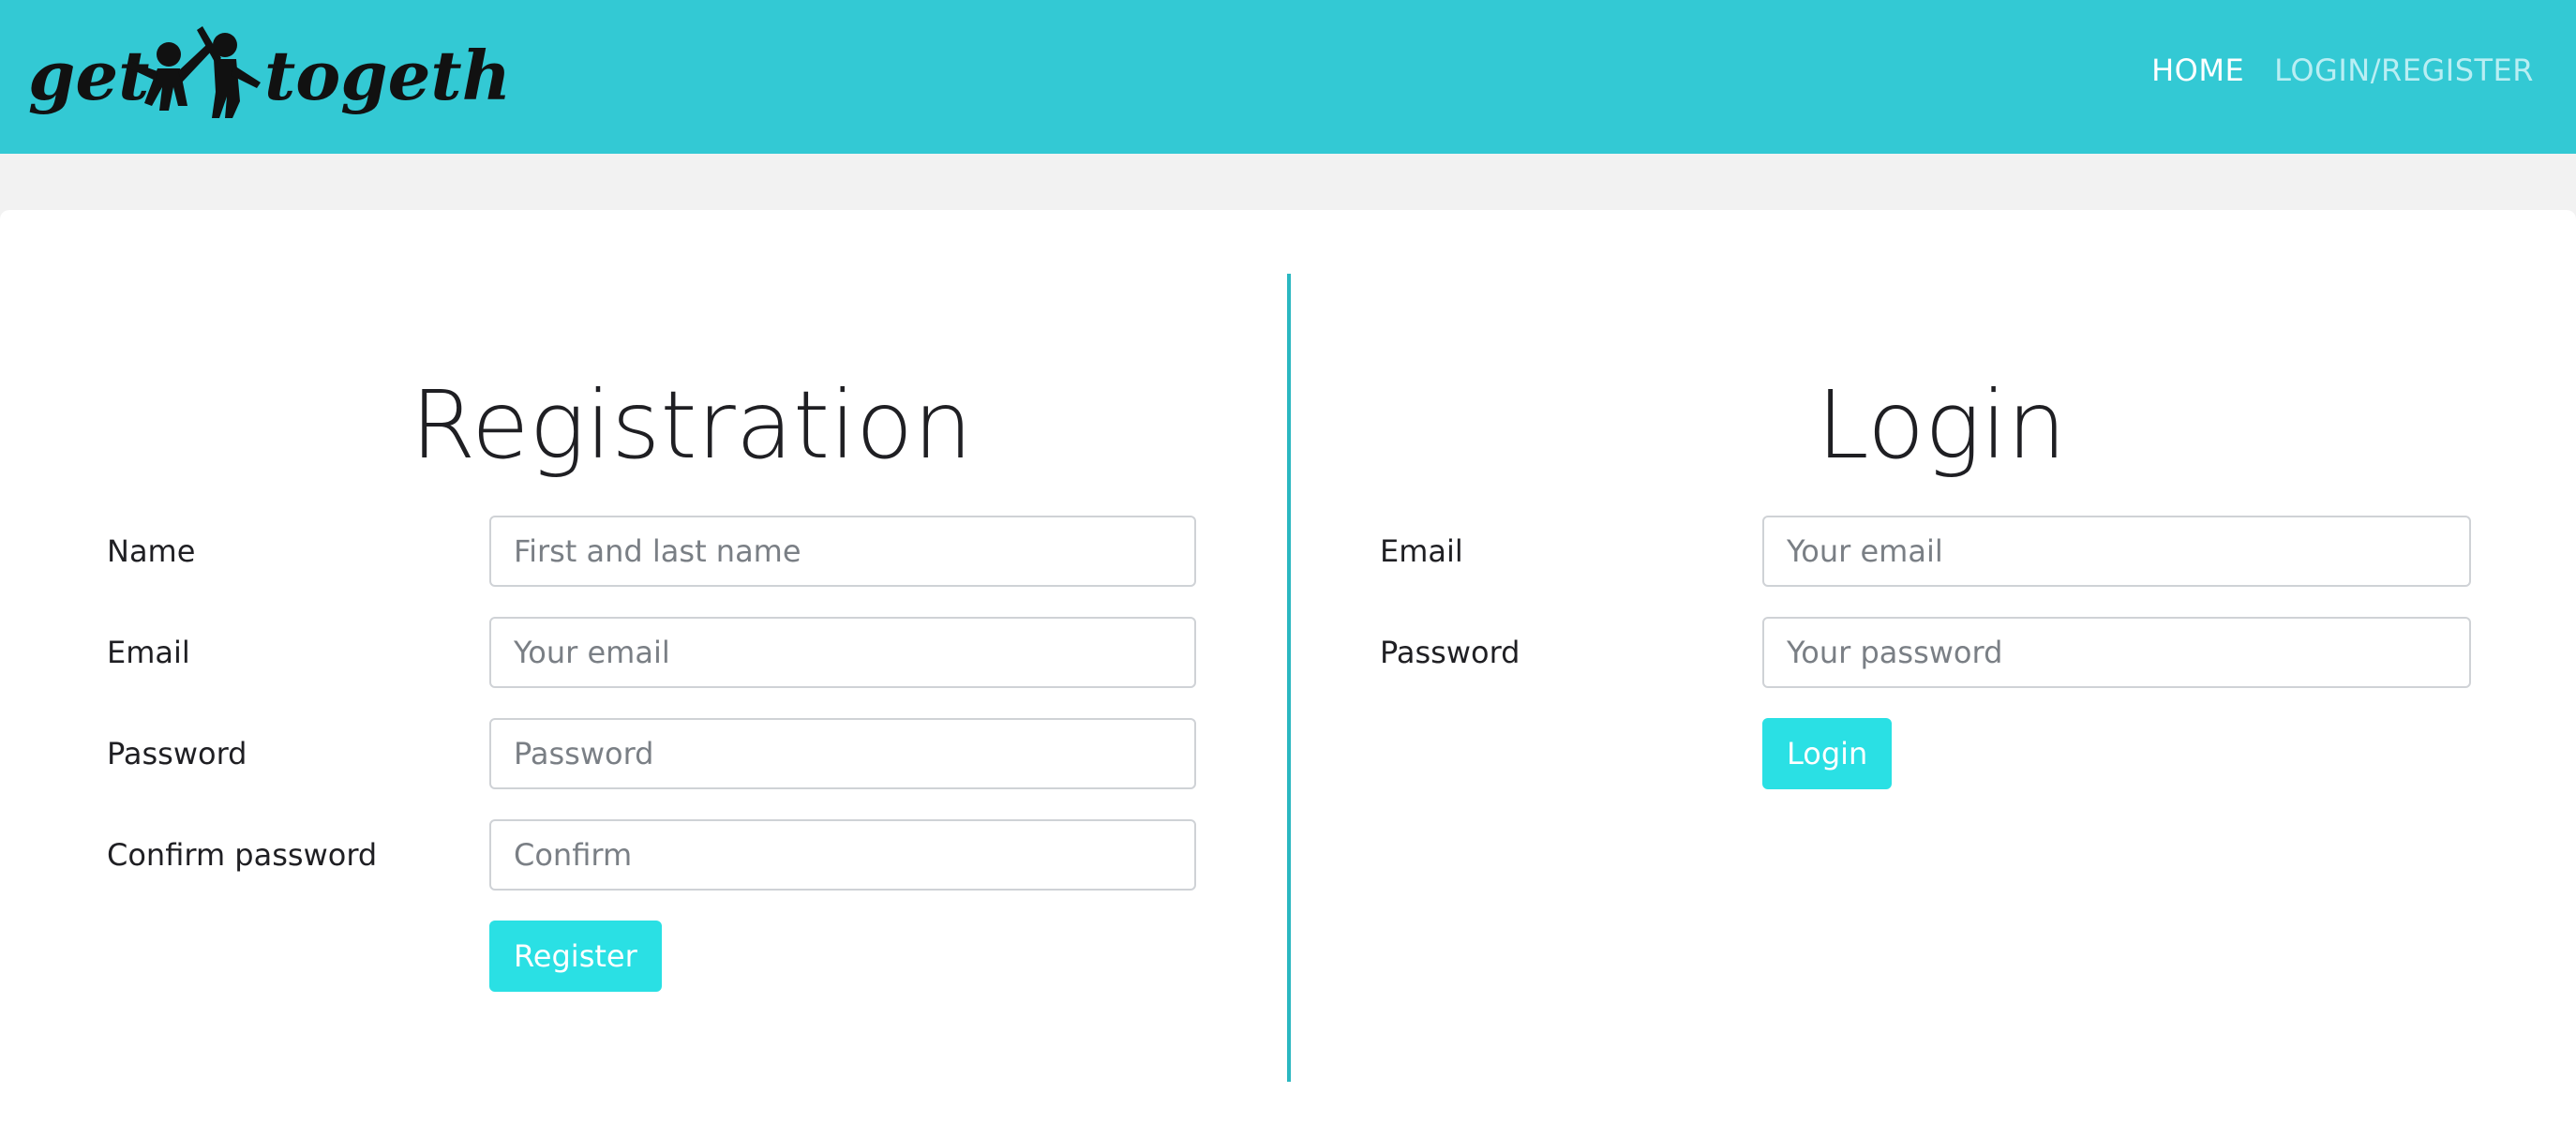 This screenshot has width=2576, height=1138. Describe the element at coordinates (842, 855) in the screenshot. I see `confirm-password-input` at that location.